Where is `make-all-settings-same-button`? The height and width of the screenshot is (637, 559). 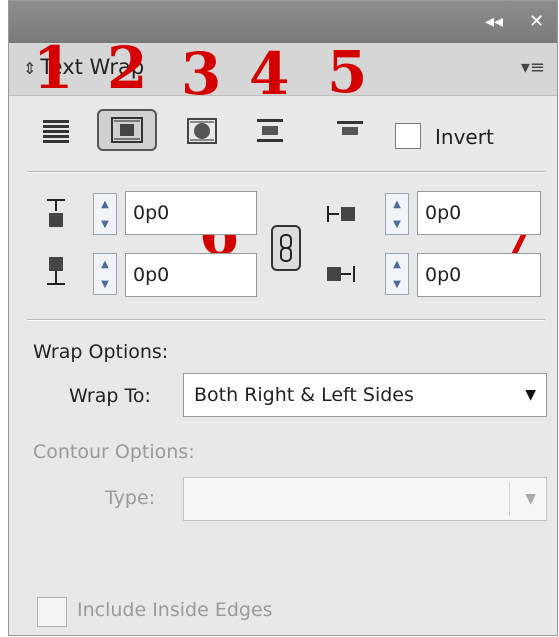
make-all-settings-same-button is located at coordinates (286, 248).